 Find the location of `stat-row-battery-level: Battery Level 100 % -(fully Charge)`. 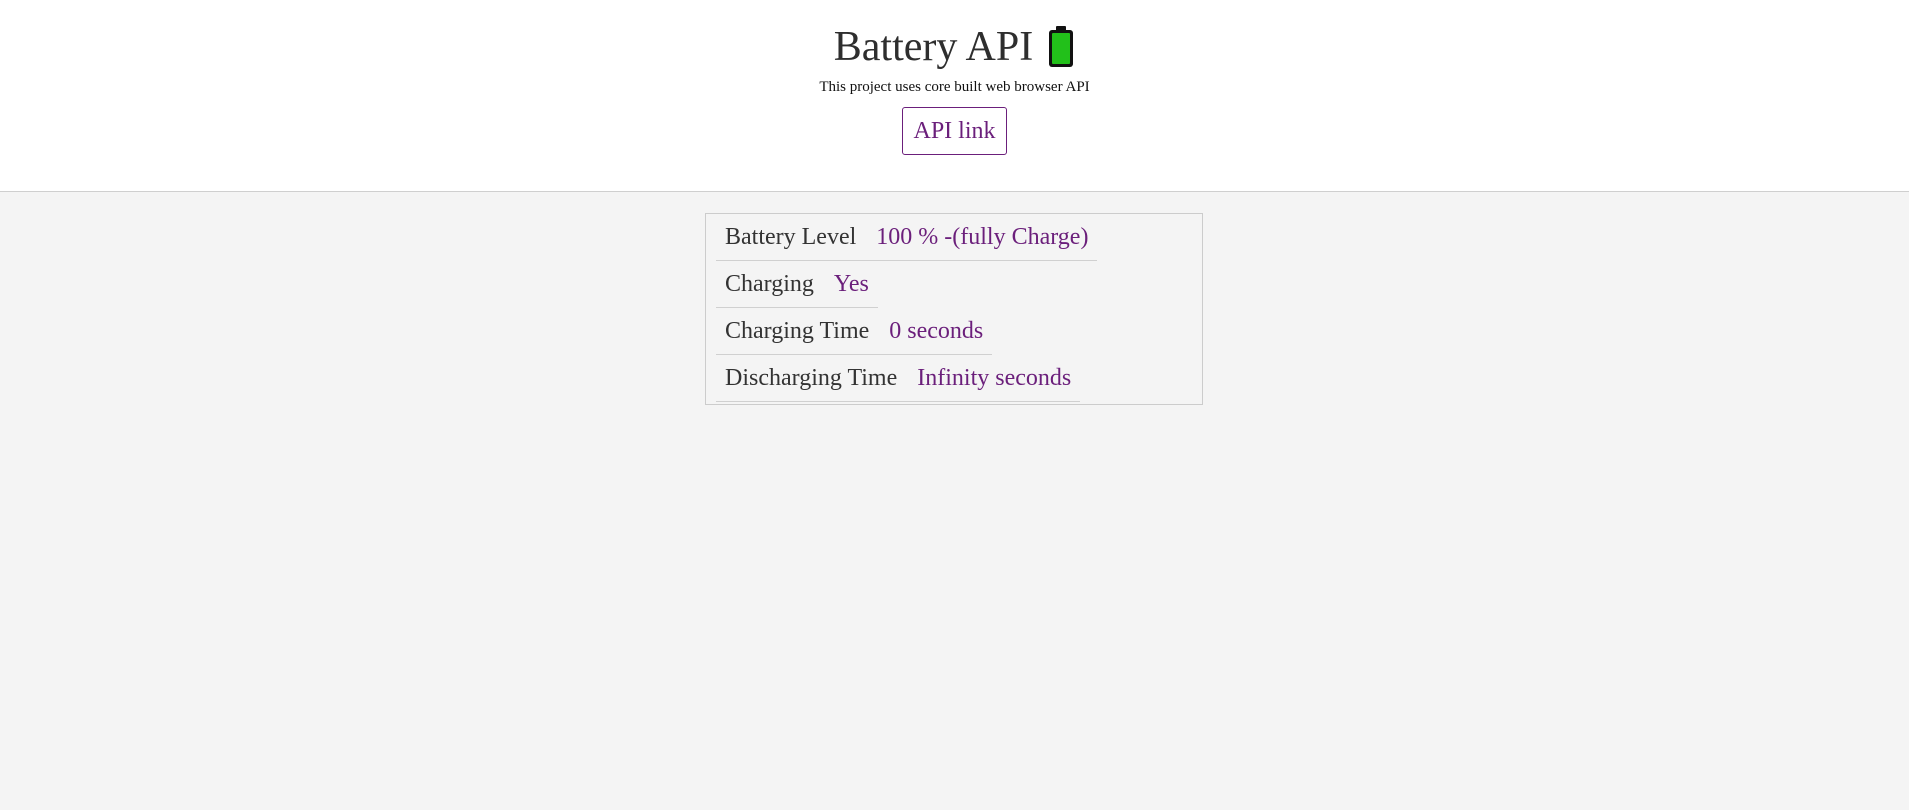

stat-row-battery-level: Battery Level 100 % -(fully Charge) is located at coordinates (907, 237).